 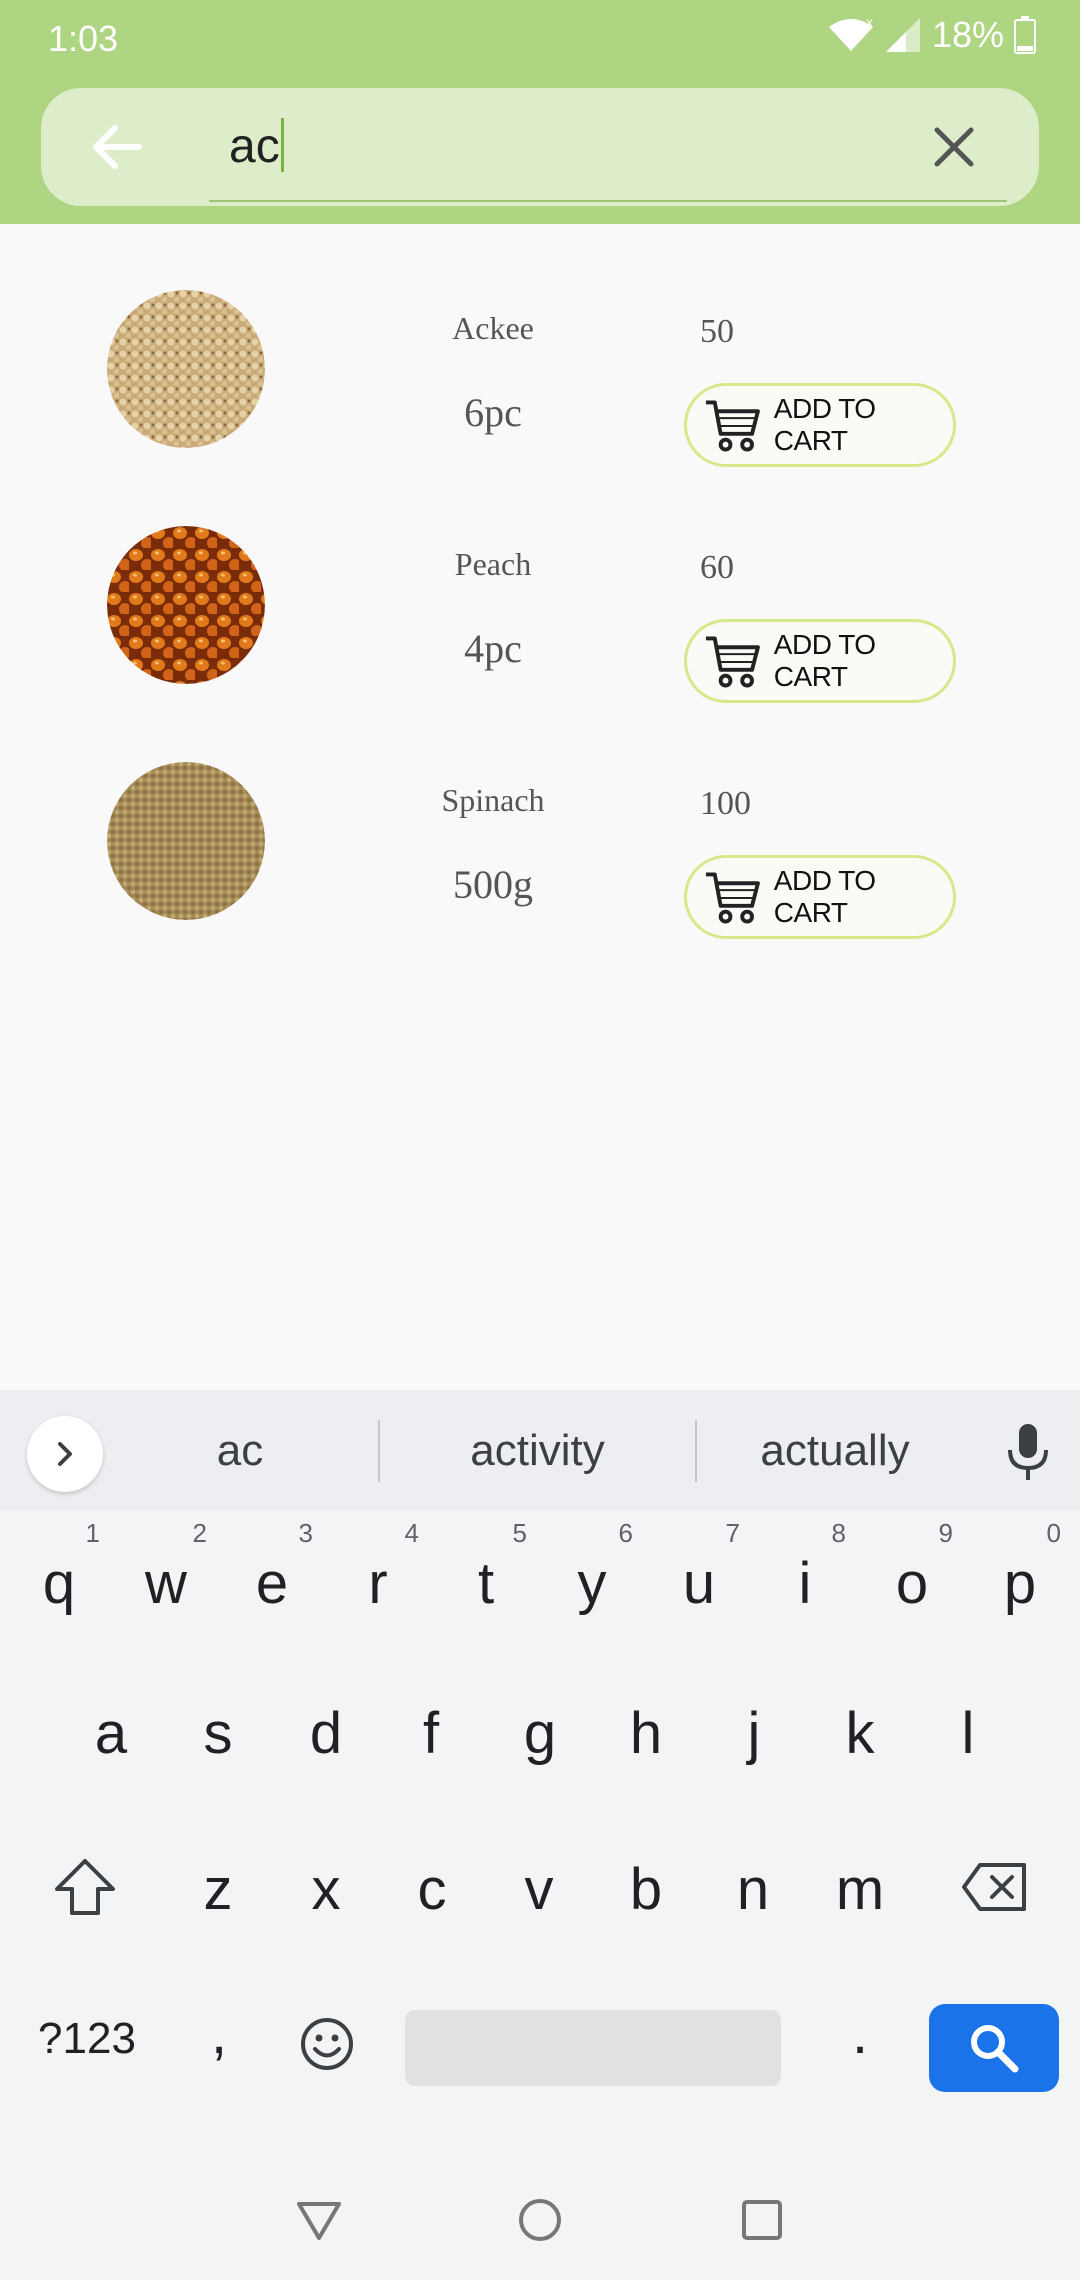 I want to click on battery-icon, so click(x=1025, y=35).